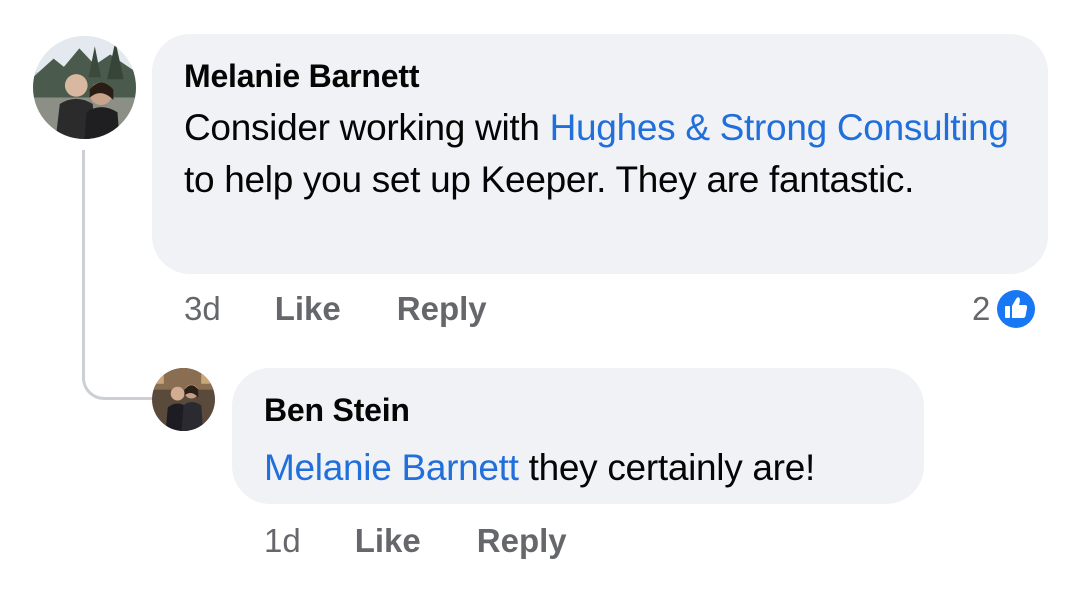 This screenshot has width=1080, height=594. Describe the element at coordinates (1016, 309) in the screenshot. I see `like-thumbs-up-icon` at that location.